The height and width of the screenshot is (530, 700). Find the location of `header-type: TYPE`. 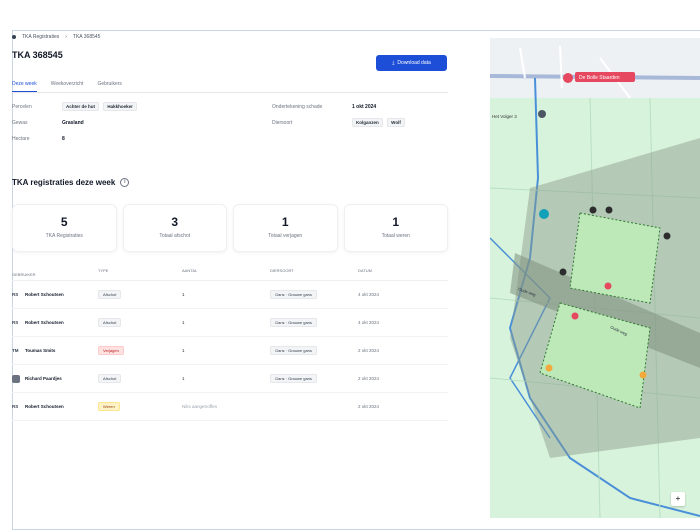

header-type: TYPE is located at coordinates (140, 274).